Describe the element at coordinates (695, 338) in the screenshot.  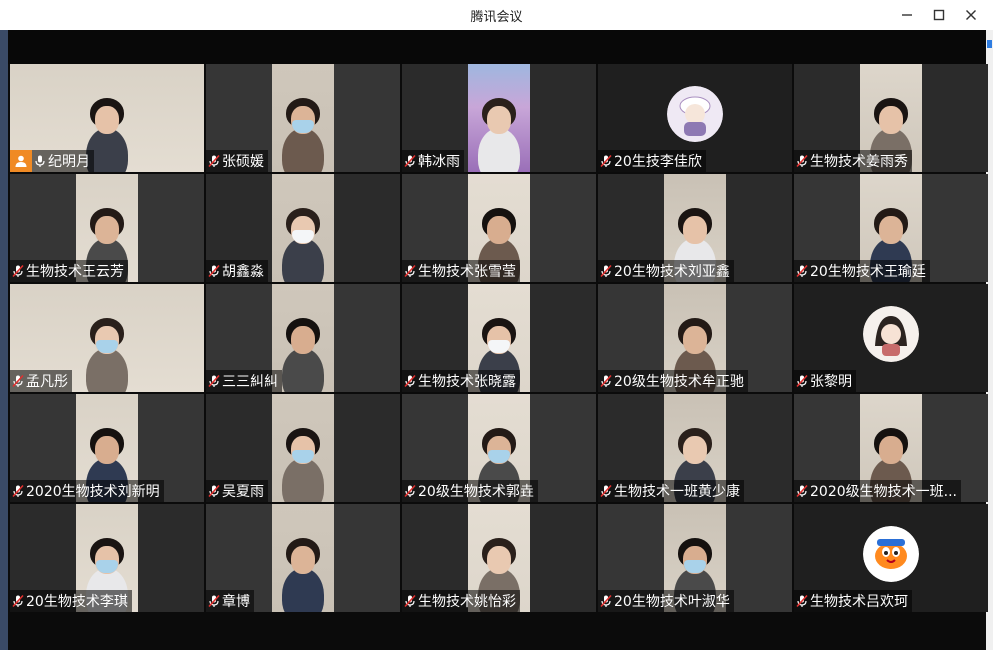
I see `participant-tile: 20级生物技术牟正驰` at that location.